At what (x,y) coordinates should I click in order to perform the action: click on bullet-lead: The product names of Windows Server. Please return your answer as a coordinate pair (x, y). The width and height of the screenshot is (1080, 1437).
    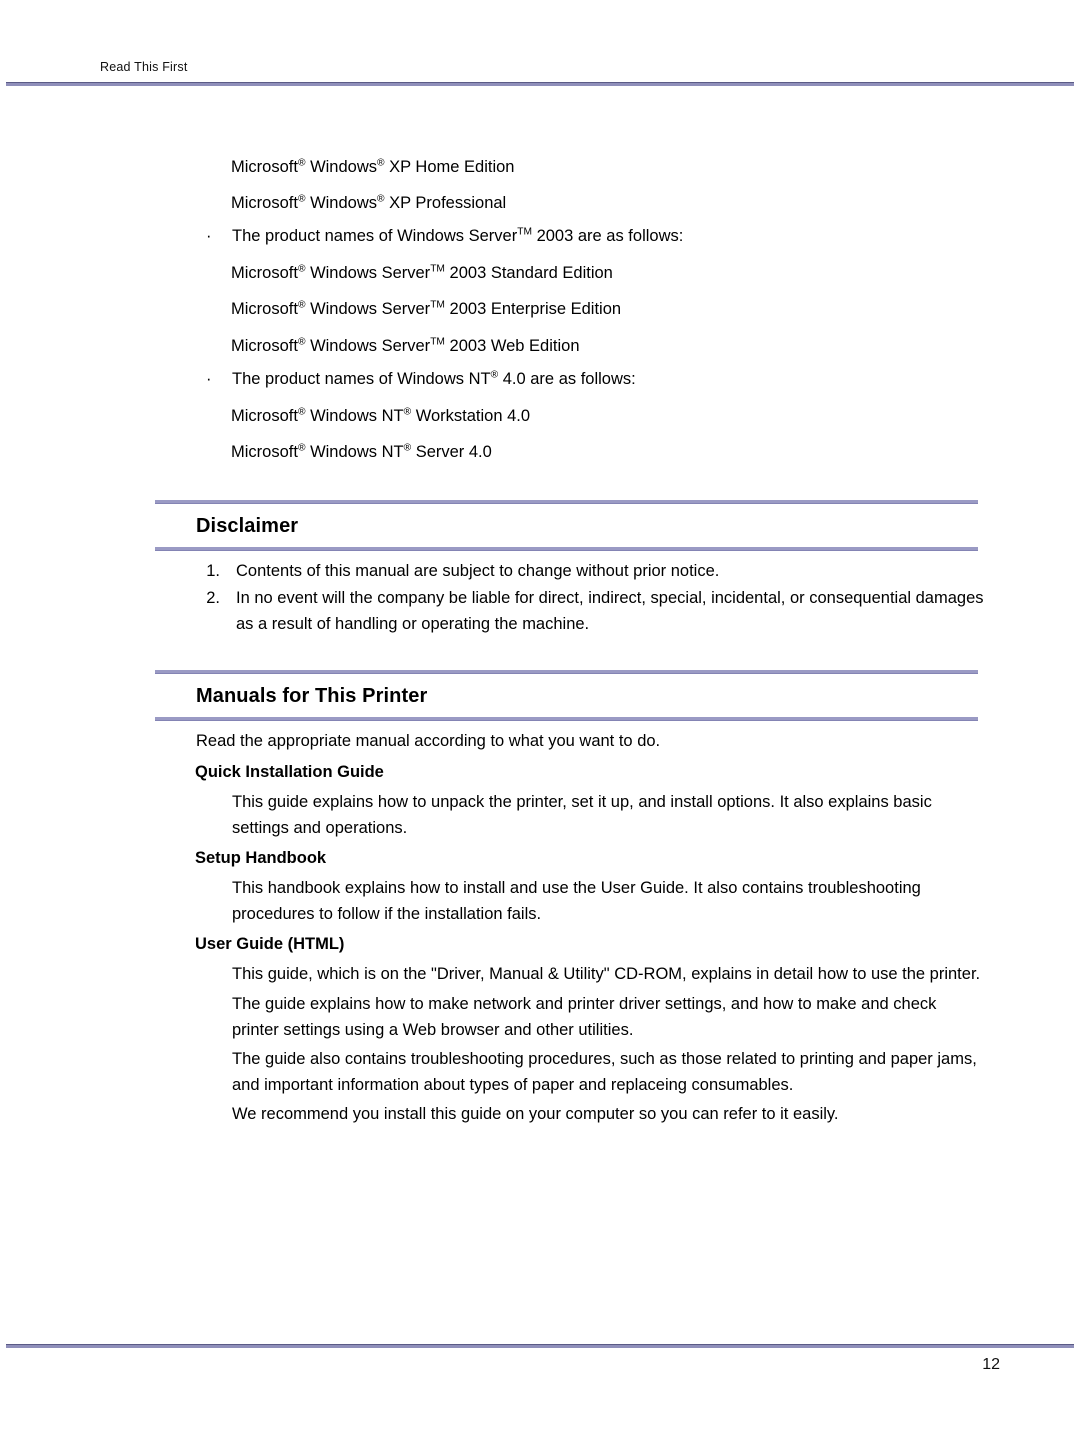
    Looking at the image, I should click on (375, 236).